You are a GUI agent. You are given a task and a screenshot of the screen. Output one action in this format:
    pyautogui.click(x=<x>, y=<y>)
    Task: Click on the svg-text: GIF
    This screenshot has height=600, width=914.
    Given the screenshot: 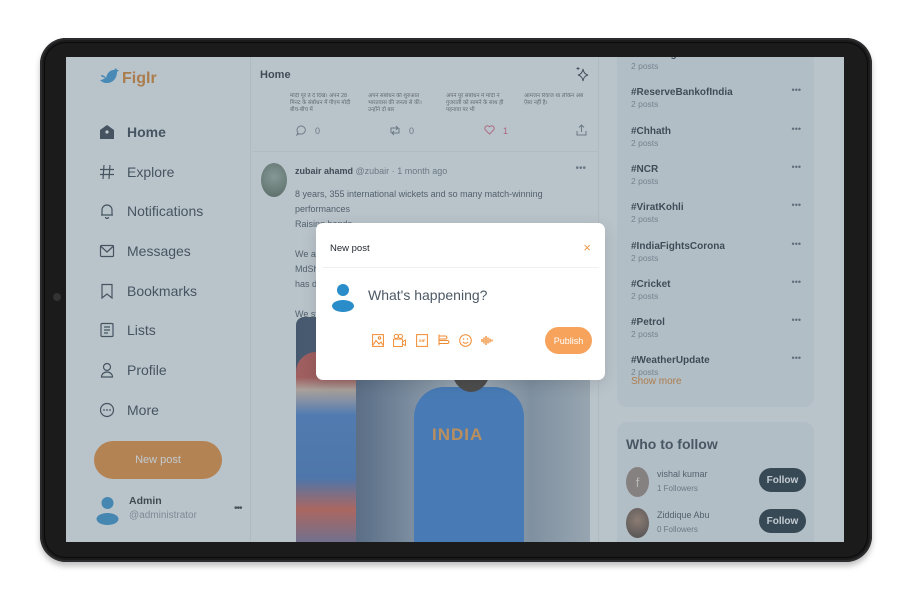 What is the action you would take?
    pyautogui.click(x=421, y=340)
    